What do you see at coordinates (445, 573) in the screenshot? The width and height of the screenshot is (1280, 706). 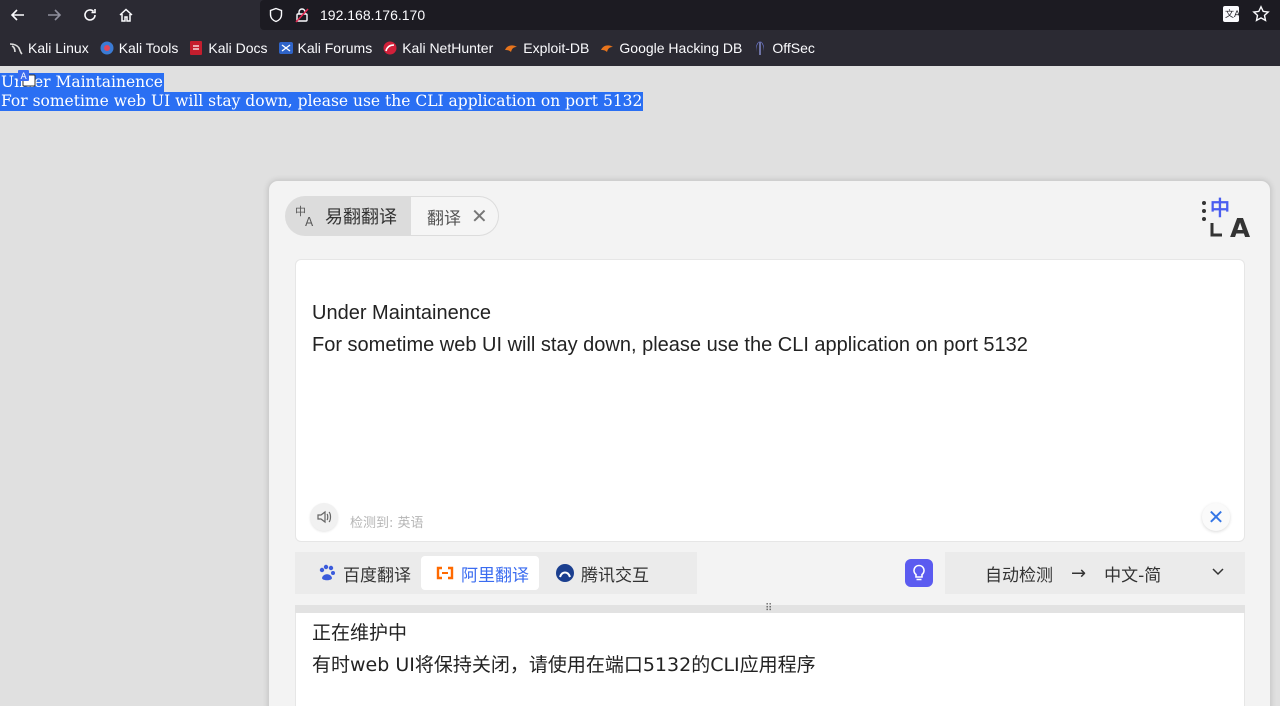 I see `aliyun-logo-icon` at bounding box center [445, 573].